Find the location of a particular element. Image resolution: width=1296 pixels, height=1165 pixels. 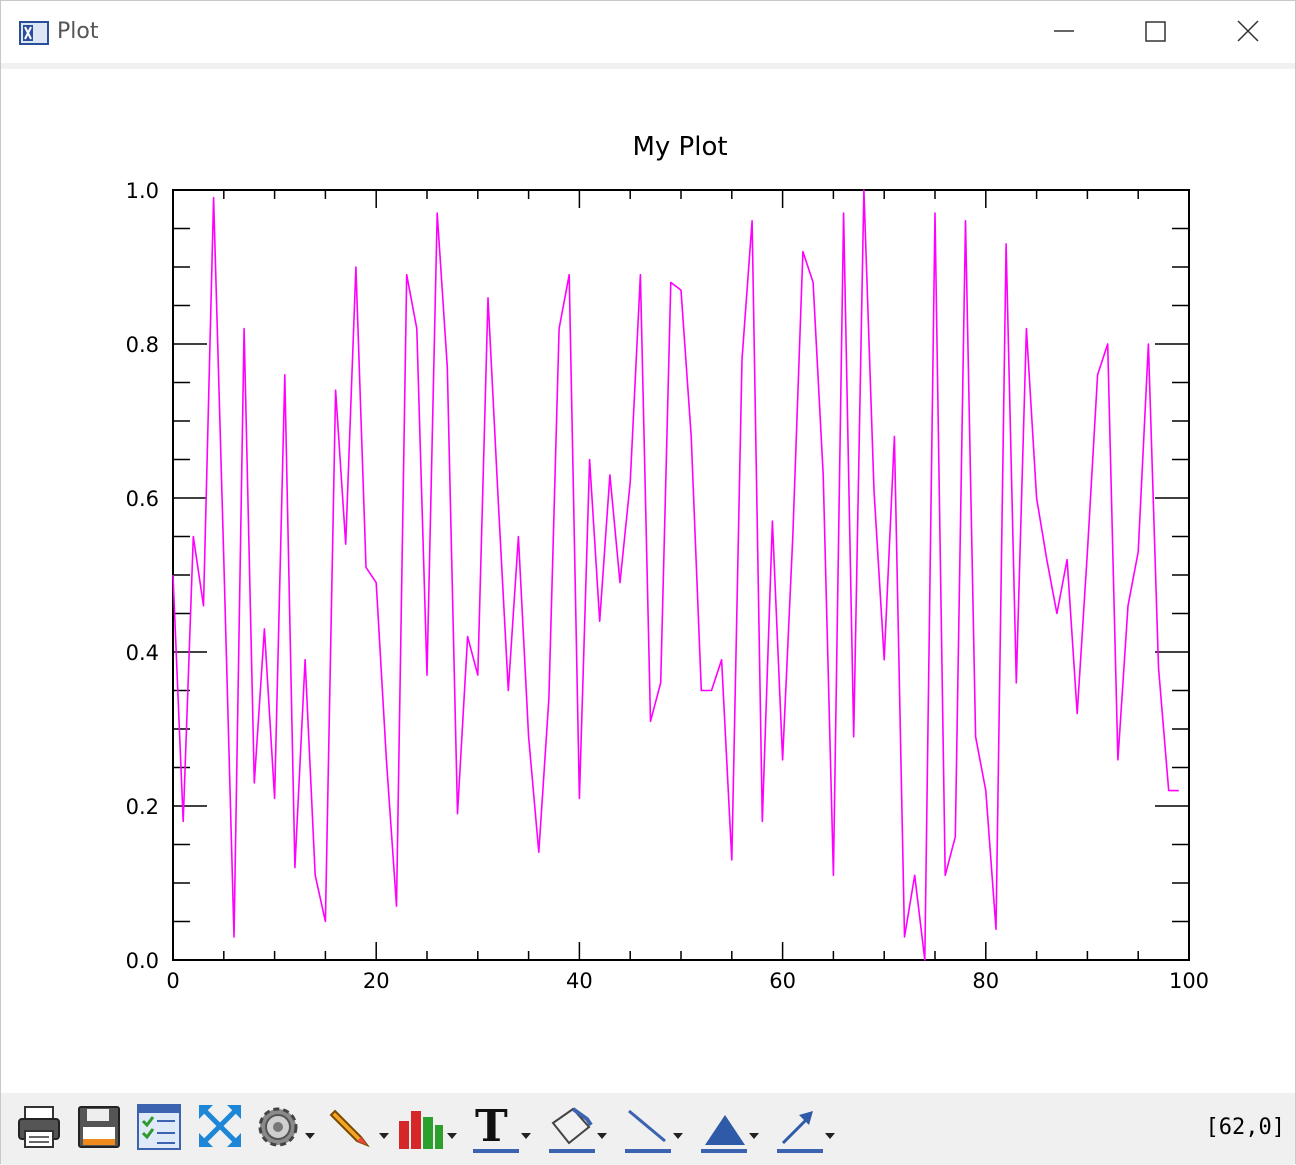

line-tool-icon is located at coordinates (655, 1129).